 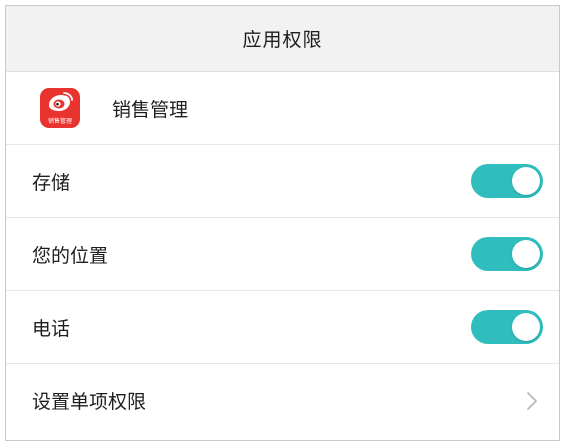 What do you see at coordinates (51, 182) in the screenshot?
I see `permission-label: 存储` at bounding box center [51, 182].